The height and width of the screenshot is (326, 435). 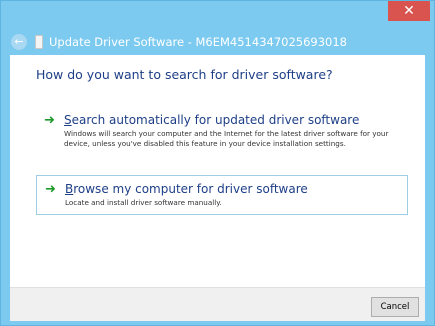 I want to click on back-arrow-glyph: ←, so click(x=19, y=41).